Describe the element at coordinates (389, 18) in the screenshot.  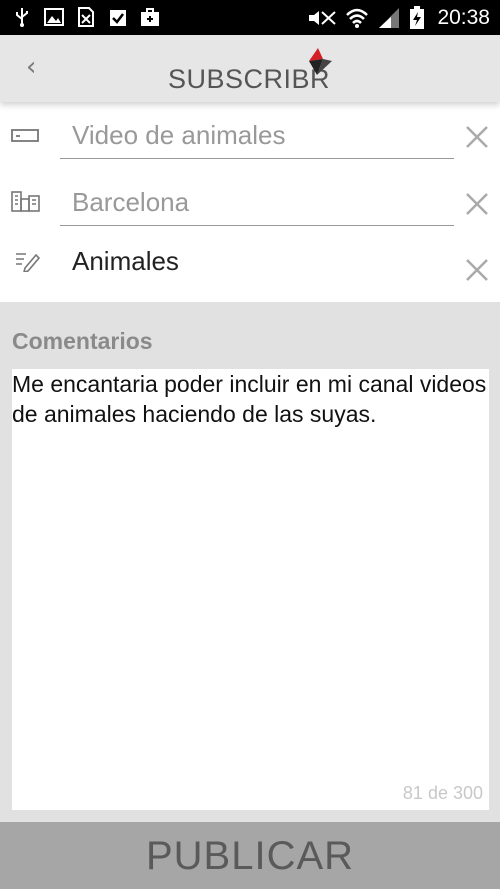
I see `signal-icon` at that location.